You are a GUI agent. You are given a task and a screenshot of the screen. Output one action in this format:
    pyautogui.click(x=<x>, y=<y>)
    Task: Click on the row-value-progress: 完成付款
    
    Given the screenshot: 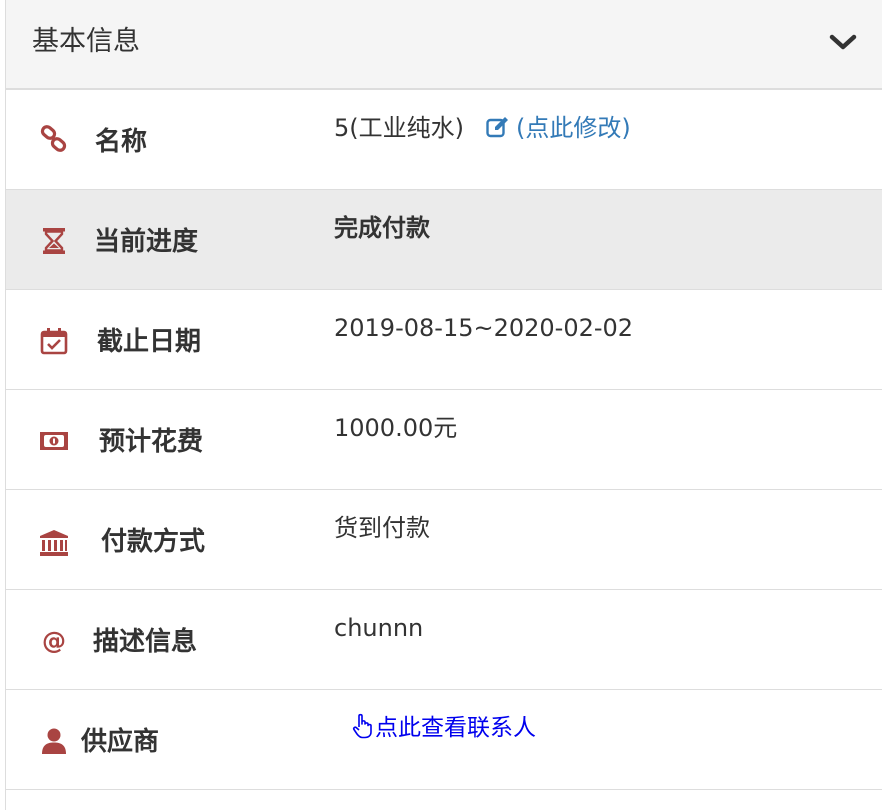 What is the action you would take?
    pyautogui.click(x=382, y=228)
    